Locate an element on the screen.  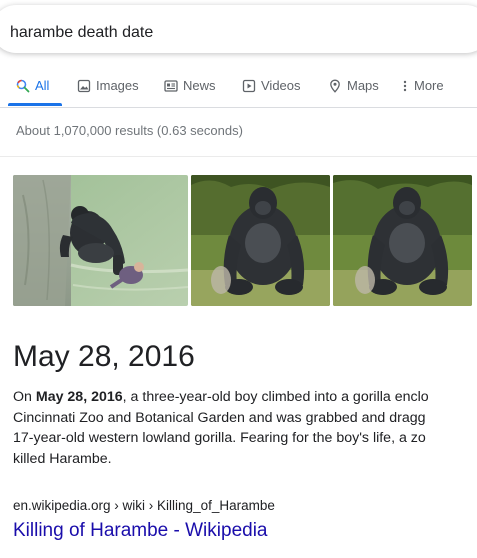
tab-maps: Maps is located at coordinates (353, 93).